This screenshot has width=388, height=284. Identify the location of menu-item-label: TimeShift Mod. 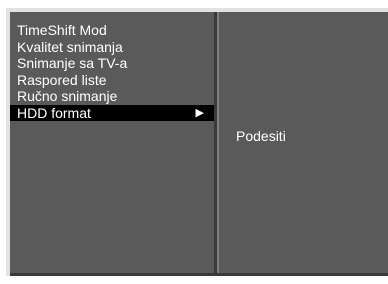
(62, 30).